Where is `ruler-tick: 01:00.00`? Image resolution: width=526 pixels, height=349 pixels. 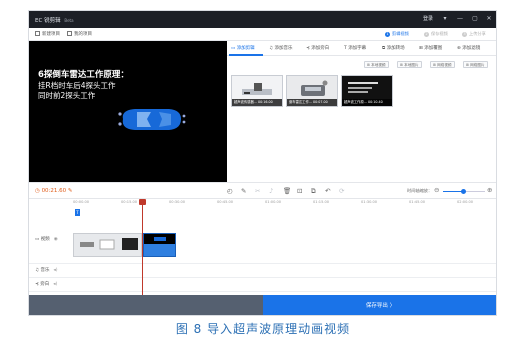 ruler-tick: 01:00.00 is located at coordinates (273, 202).